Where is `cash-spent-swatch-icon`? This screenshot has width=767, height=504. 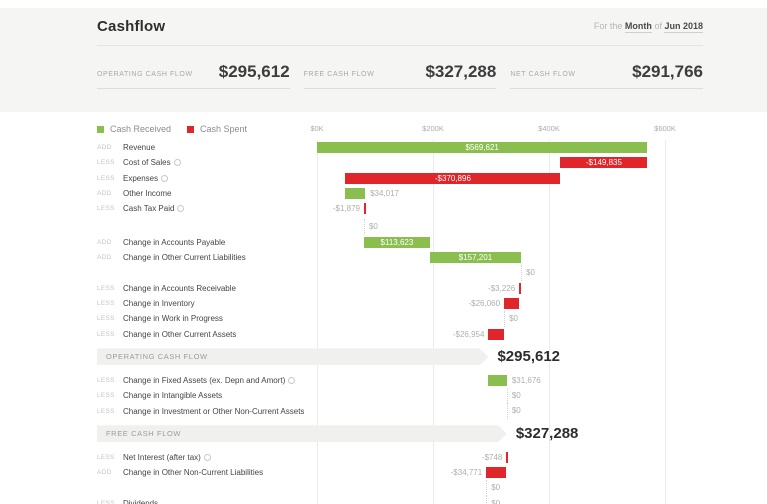
cash-spent-swatch-icon is located at coordinates (191, 129).